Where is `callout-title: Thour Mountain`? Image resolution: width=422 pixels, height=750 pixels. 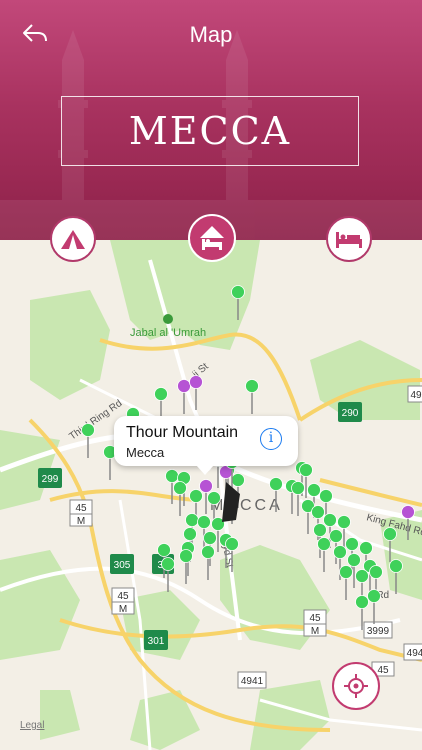
callout-title: Thour Mountain is located at coordinates (182, 432).